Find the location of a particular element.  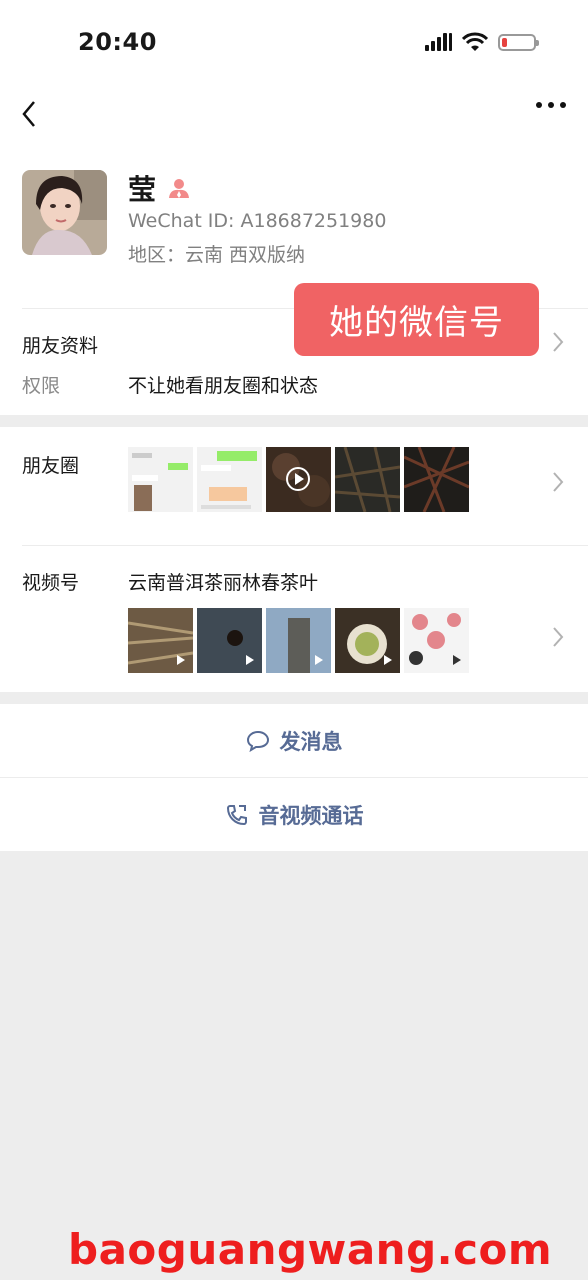

nav-bar is located at coordinates (294, 119).